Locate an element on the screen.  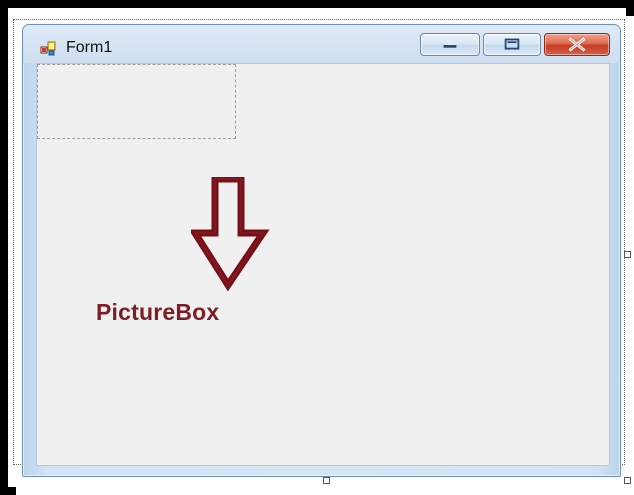
picturebox-control is located at coordinates (136, 101).